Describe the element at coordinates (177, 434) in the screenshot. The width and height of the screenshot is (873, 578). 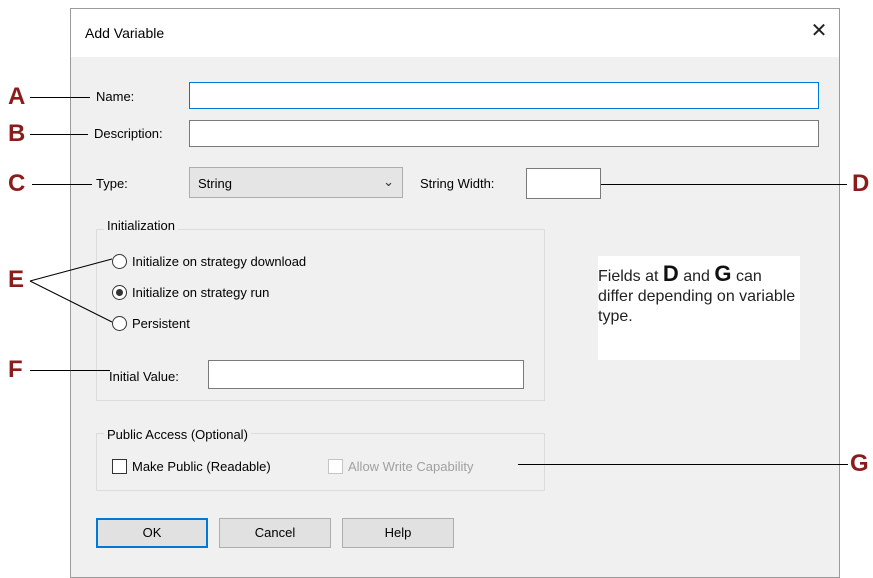
I see `public-access-group-title: Public Access (Optional)` at that location.